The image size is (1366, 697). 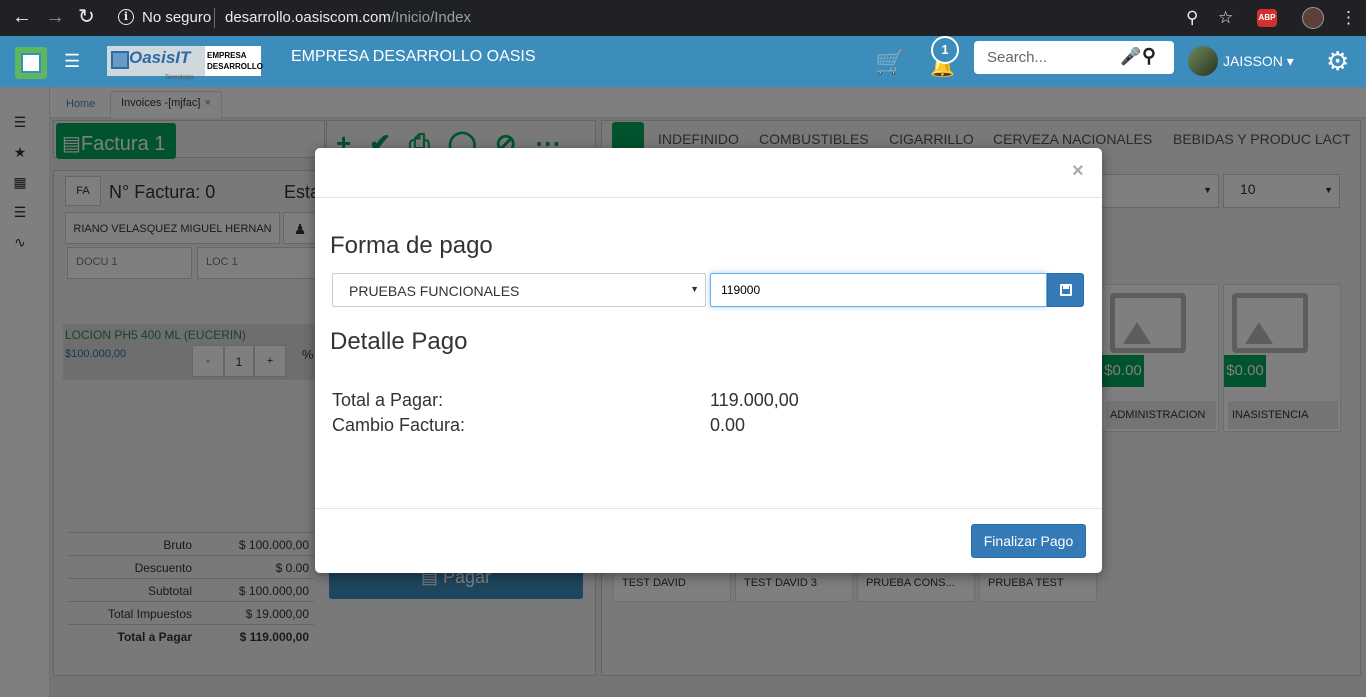 What do you see at coordinates (694, 289) in the screenshot?
I see `chevron-down-icon: ▼` at bounding box center [694, 289].